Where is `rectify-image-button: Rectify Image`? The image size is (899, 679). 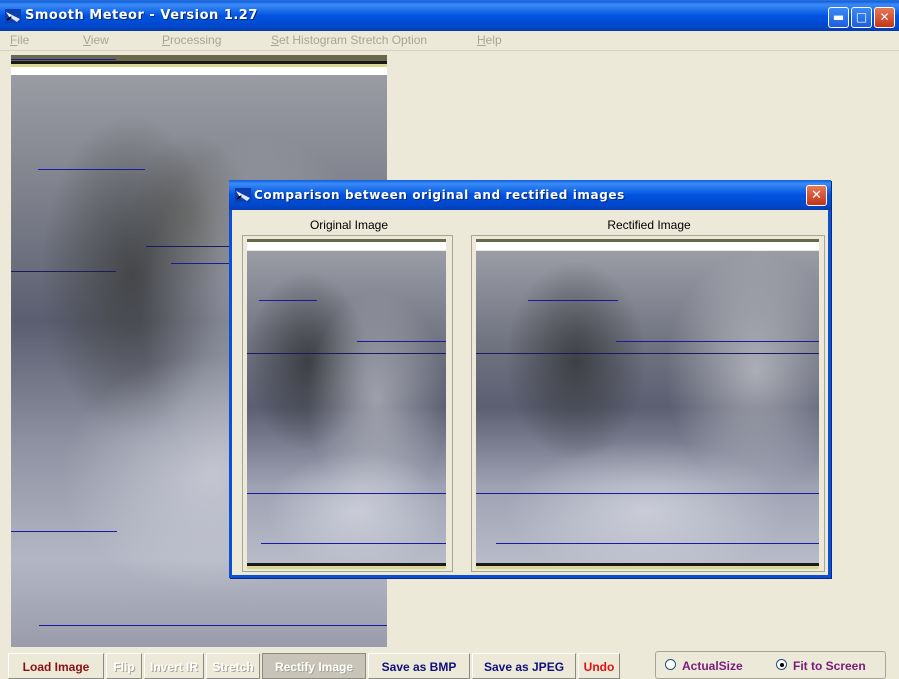
rectify-image-button: Rectify Image is located at coordinates (314, 666).